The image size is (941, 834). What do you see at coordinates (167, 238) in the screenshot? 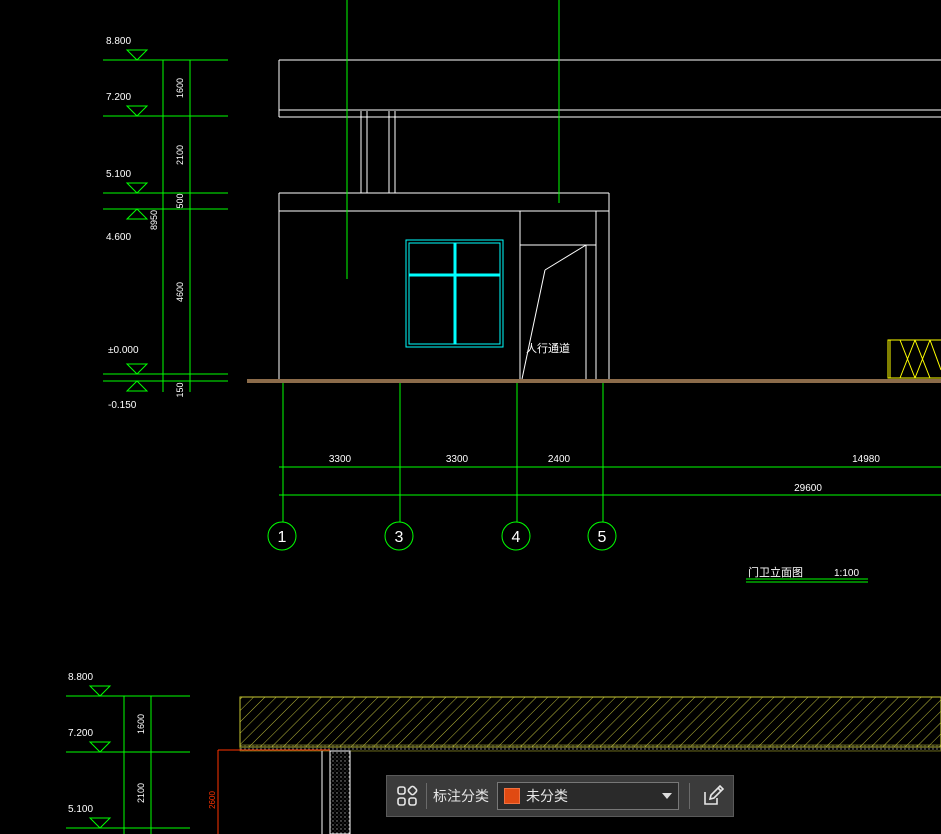
I see `segment-labels: 1600 2100 500 4600 150 8950` at bounding box center [167, 238].